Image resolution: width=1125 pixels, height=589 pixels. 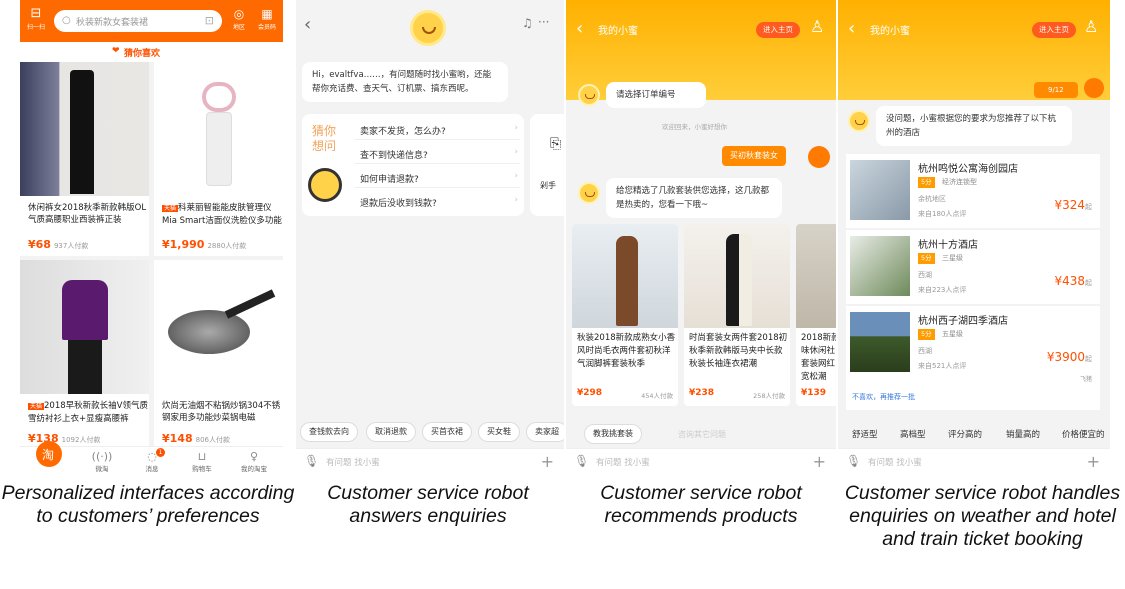 I want to click on tab-home: 淘, so click(x=49, y=454).